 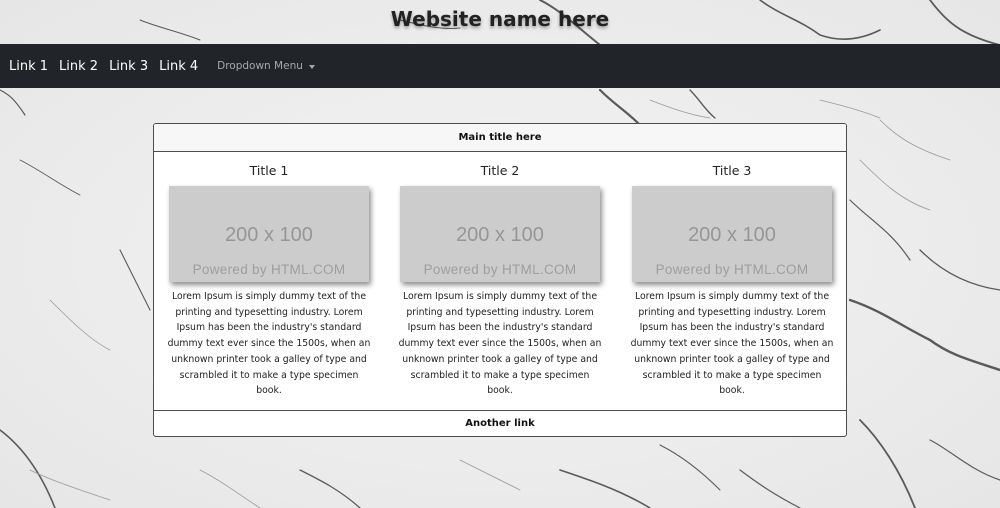 I want to click on column-title: Title 2, so click(x=500, y=170).